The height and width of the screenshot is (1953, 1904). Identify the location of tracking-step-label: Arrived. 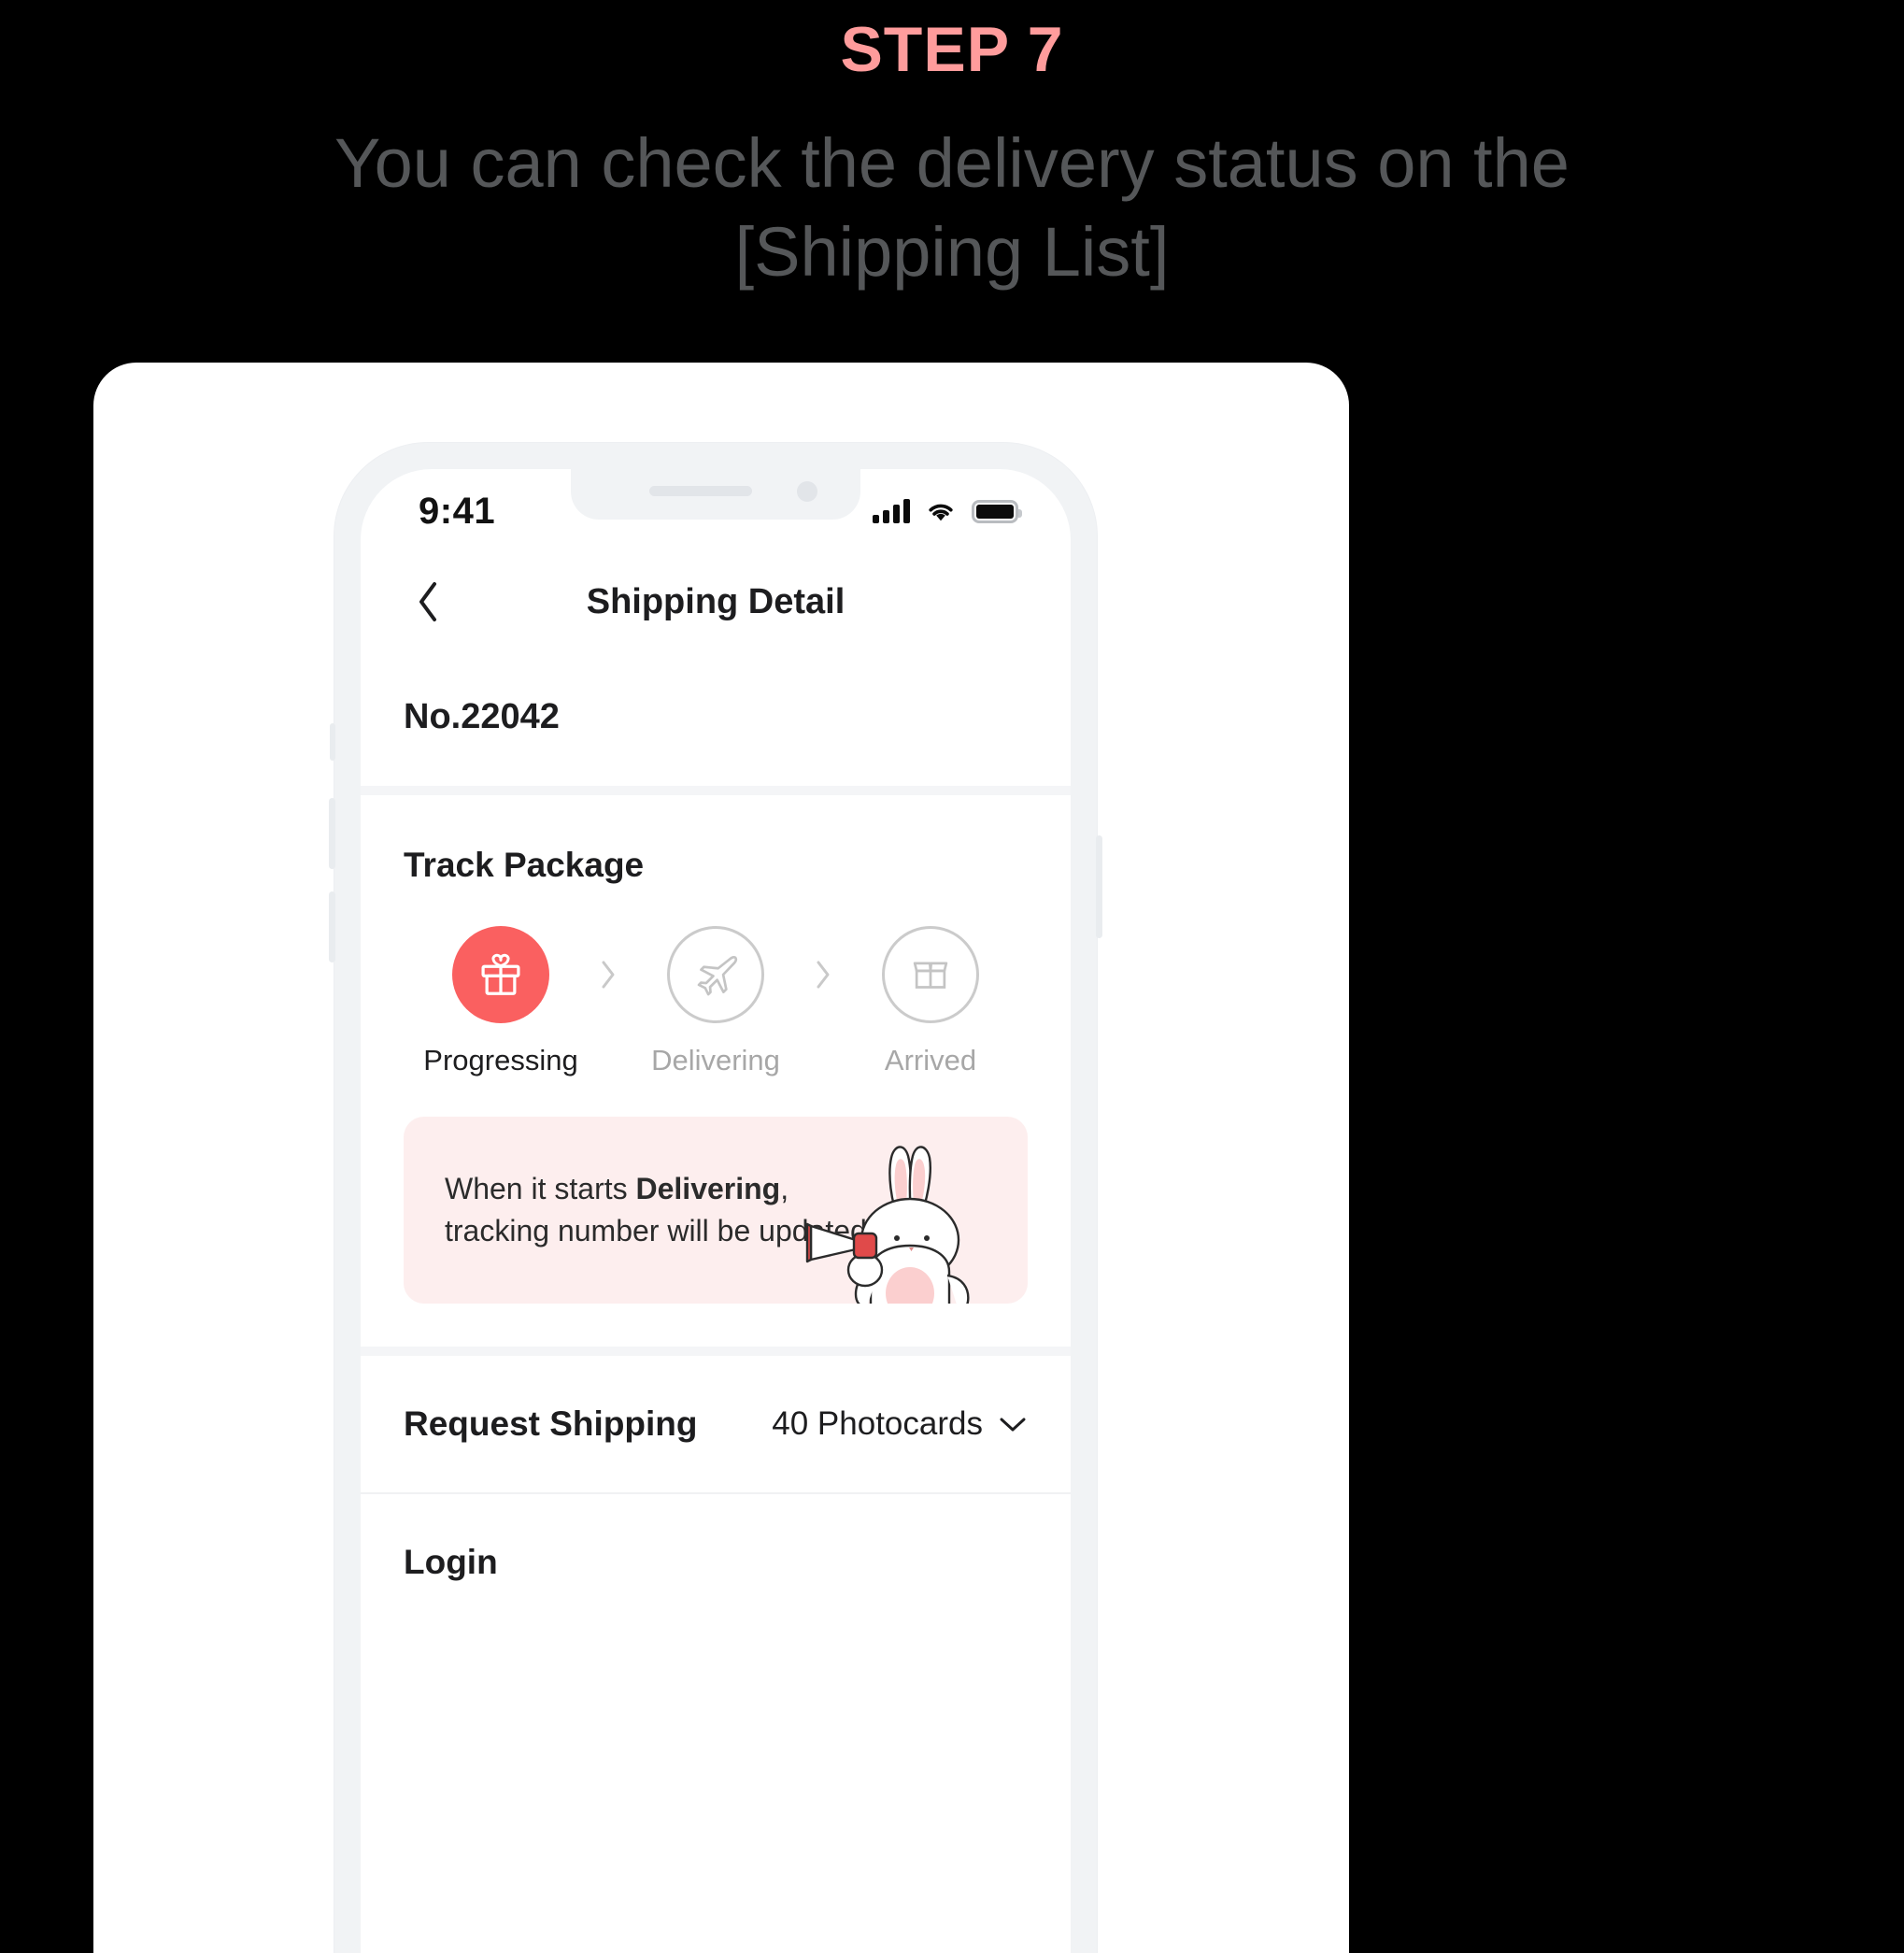
(930, 1060).